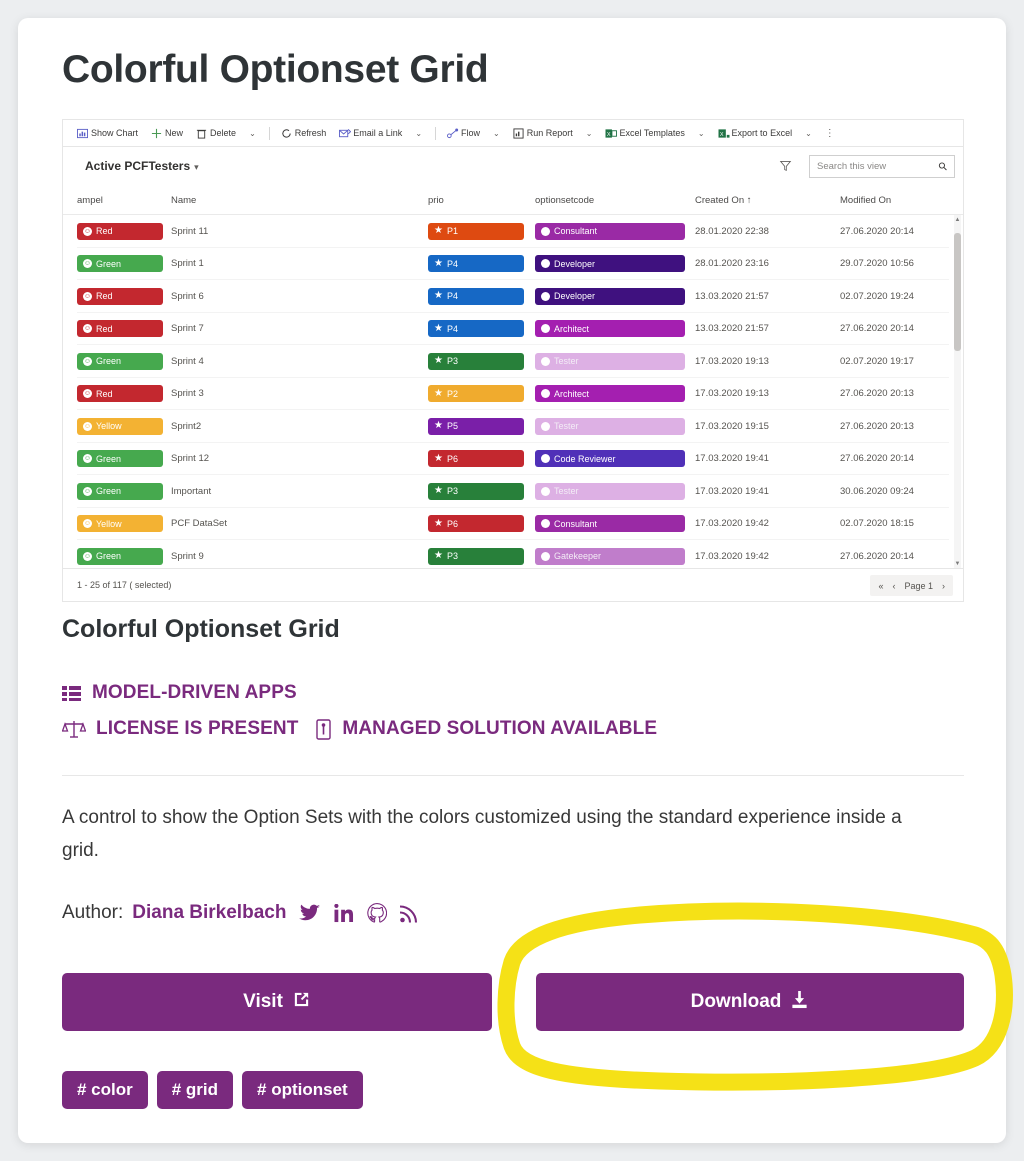  What do you see at coordinates (105, 1090) in the screenshot?
I see `tag-chip: # color` at bounding box center [105, 1090].